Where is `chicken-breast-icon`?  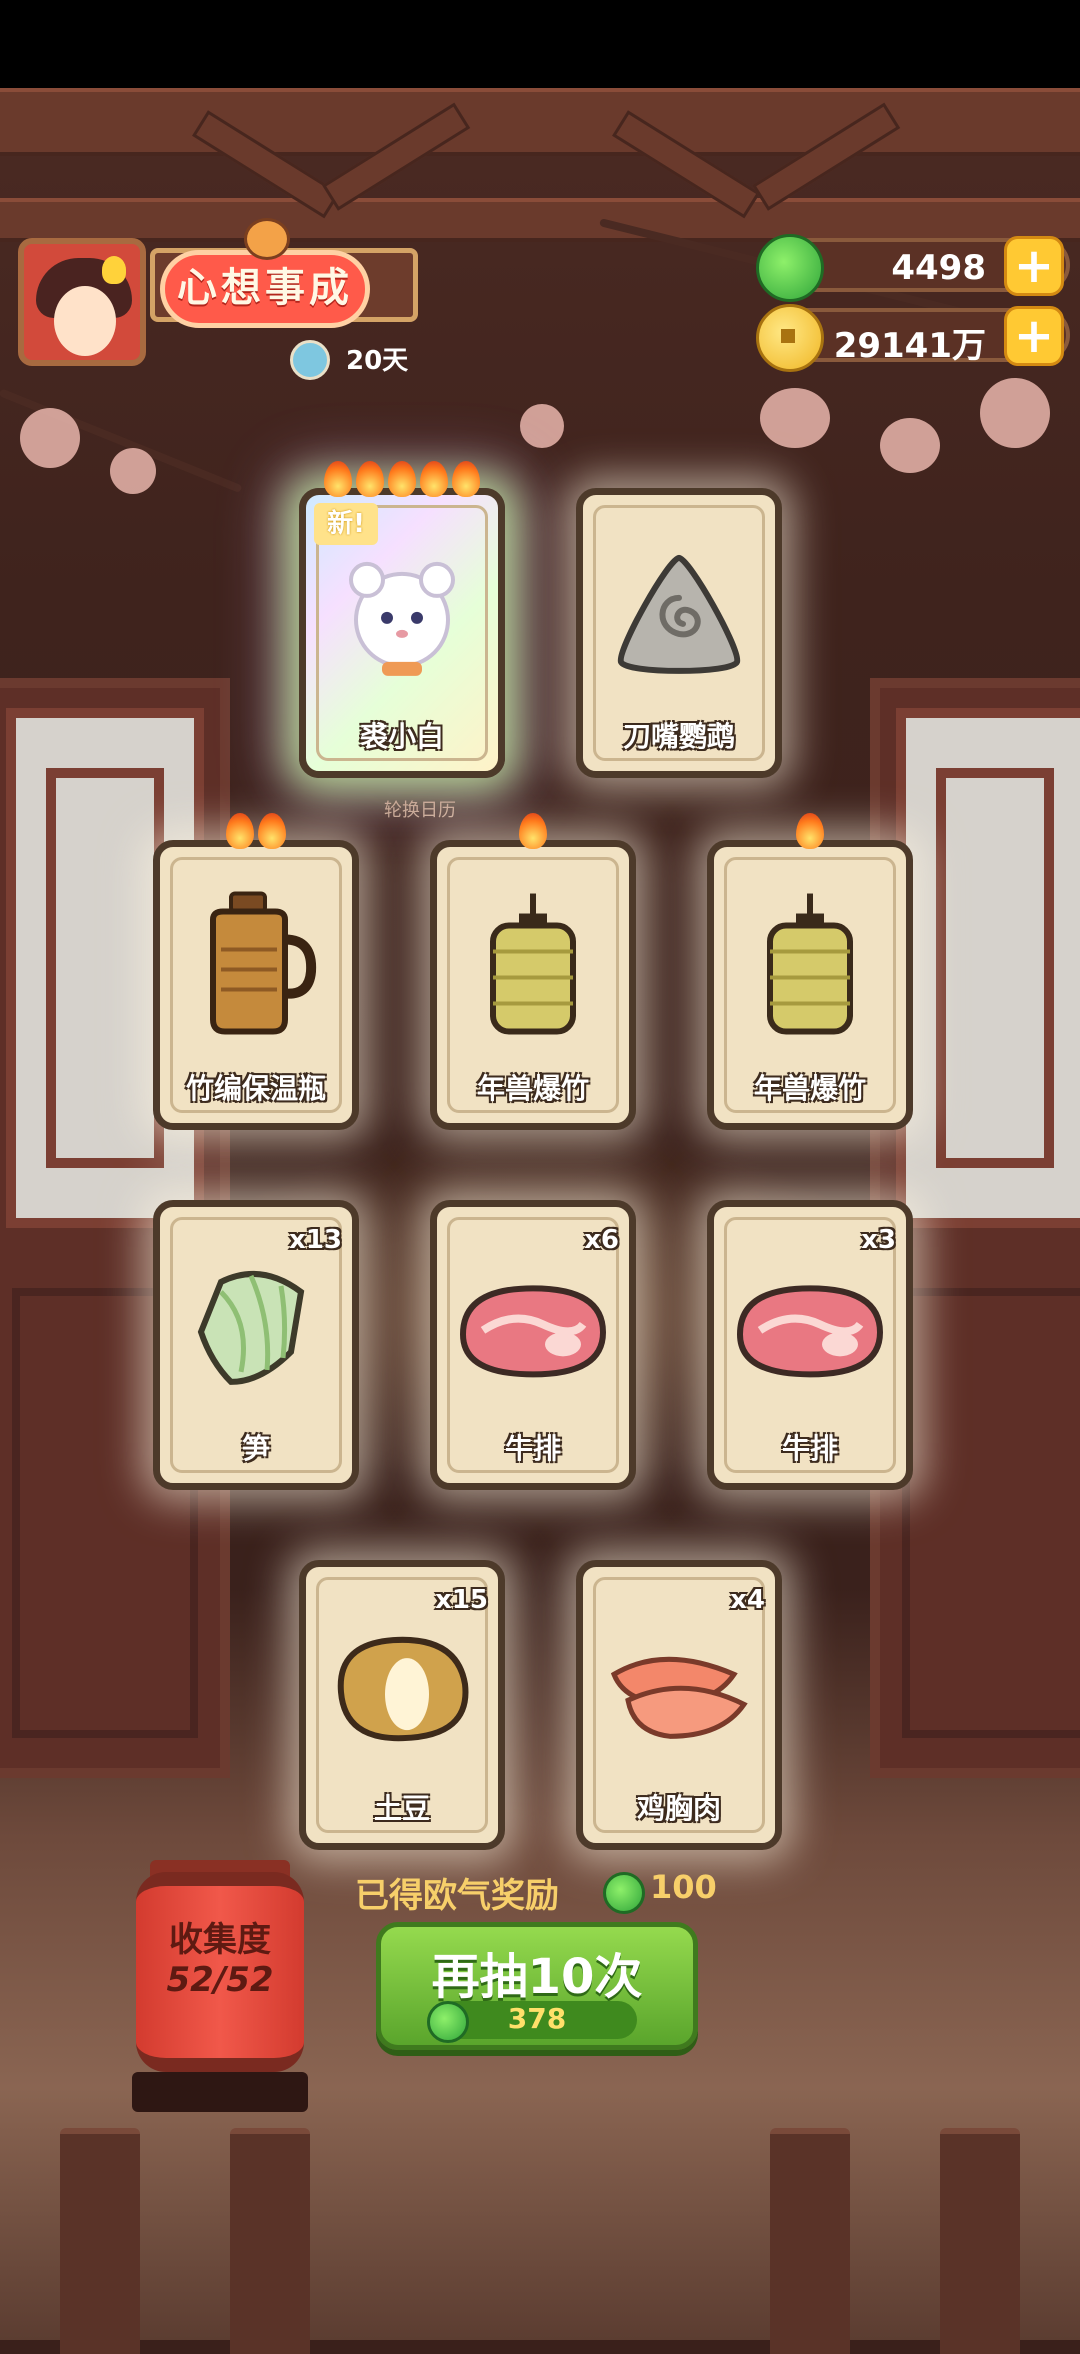
chicken-breast-icon is located at coordinates (679, 1691).